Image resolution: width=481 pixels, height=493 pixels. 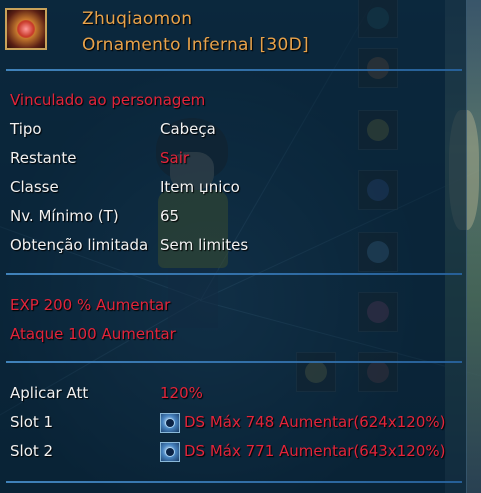 What do you see at coordinates (315, 451) in the screenshot?
I see `slot-bonus: DS Máx 771 Aumentar(643x120%)` at bounding box center [315, 451].